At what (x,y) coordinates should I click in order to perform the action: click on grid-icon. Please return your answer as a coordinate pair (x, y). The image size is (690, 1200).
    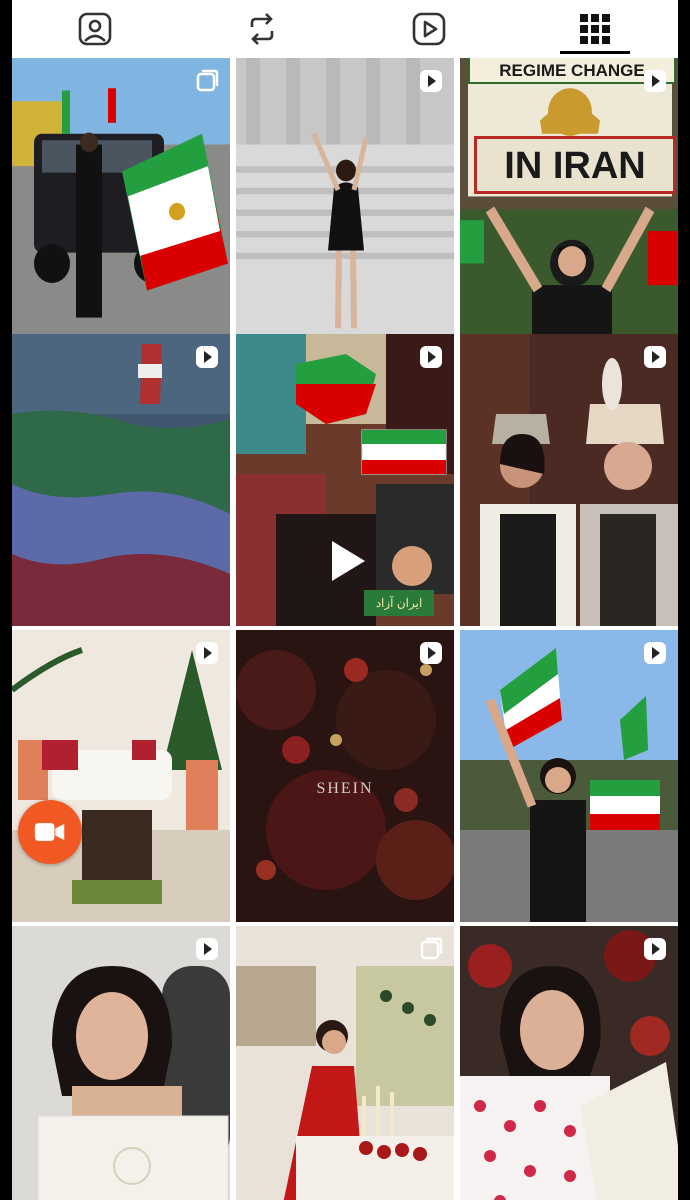
    Looking at the image, I should click on (595, 29).